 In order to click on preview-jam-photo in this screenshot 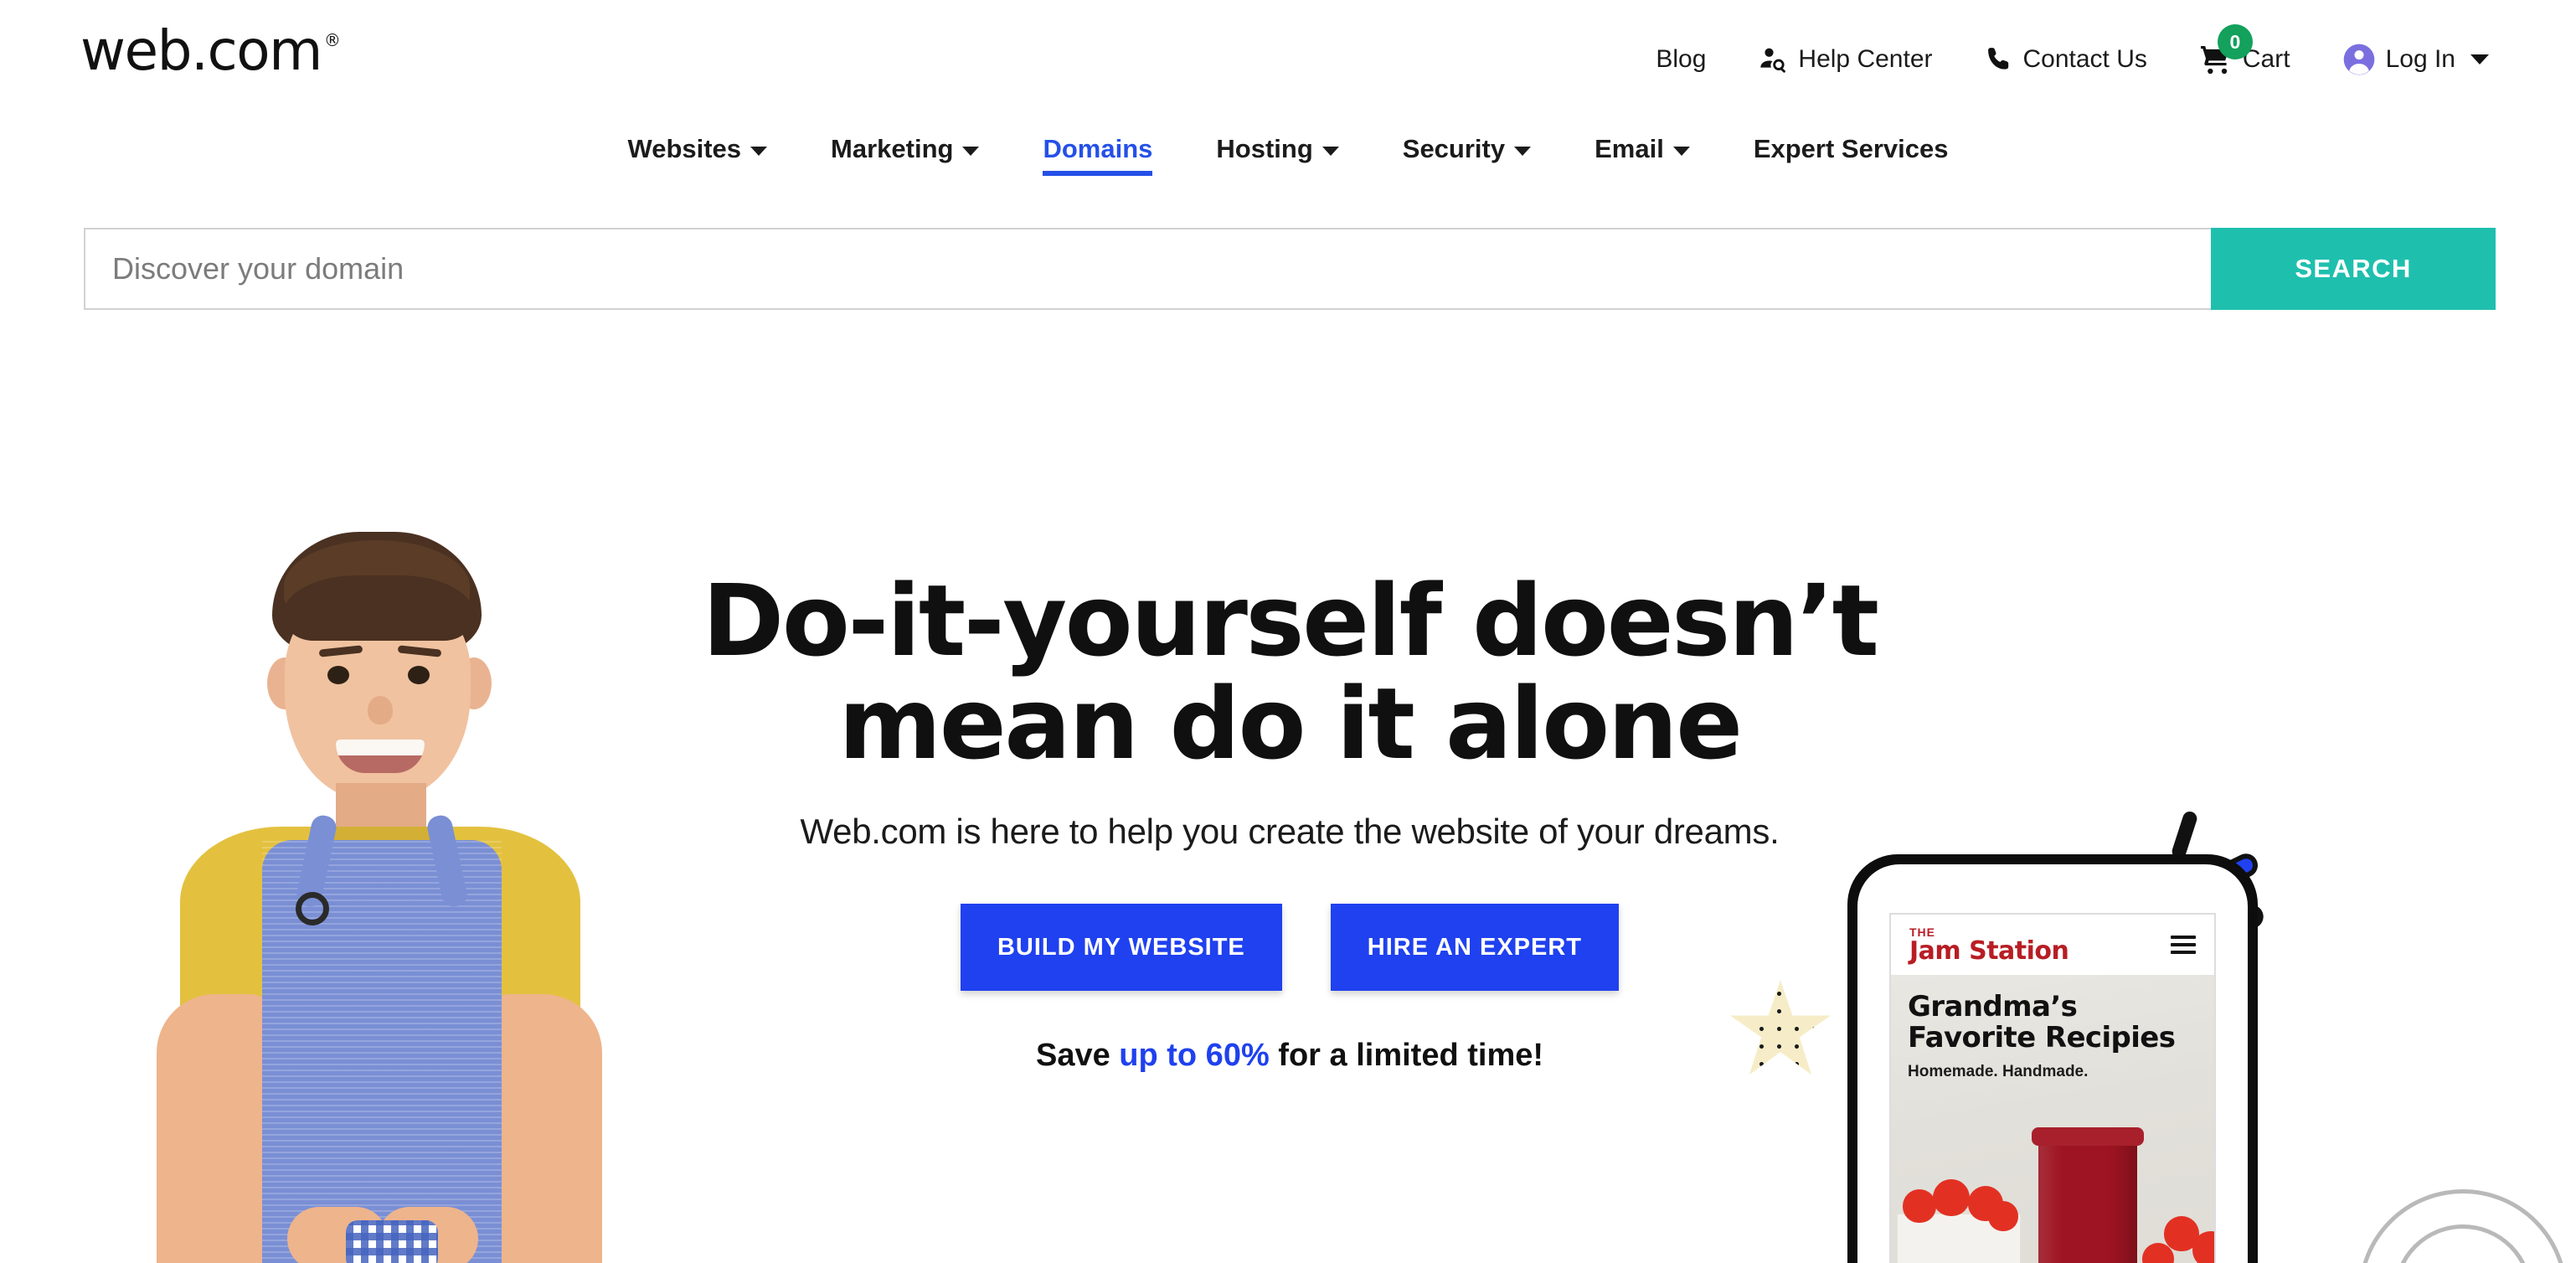, I will do `click(2052, 1181)`.